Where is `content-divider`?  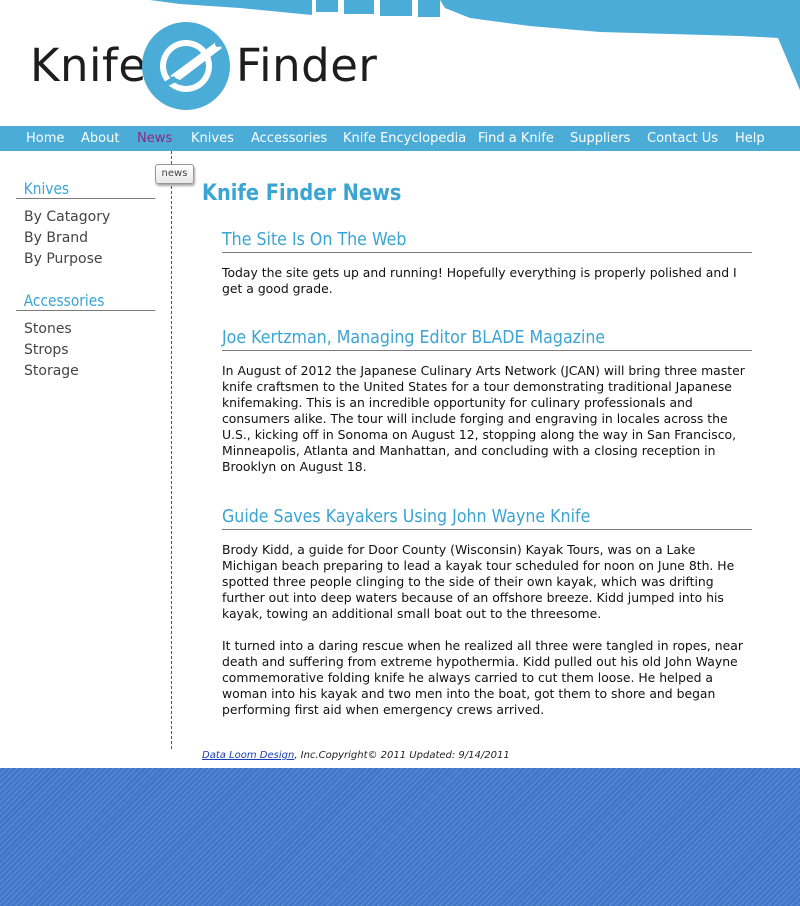
content-divider is located at coordinates (171, 450).